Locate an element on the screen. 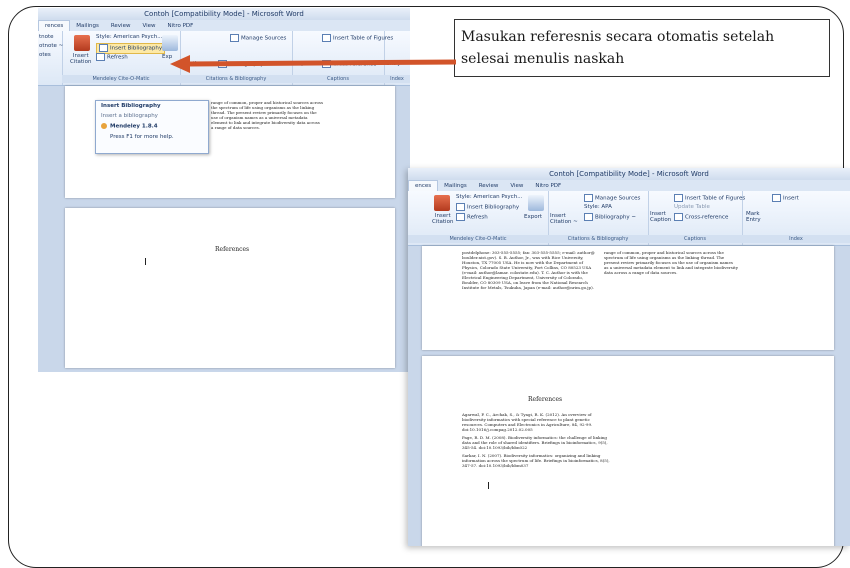 The image size is (850, 568). mendeley-item-label: Mendeley 1.8.4 is located at coordinates (134, 126).